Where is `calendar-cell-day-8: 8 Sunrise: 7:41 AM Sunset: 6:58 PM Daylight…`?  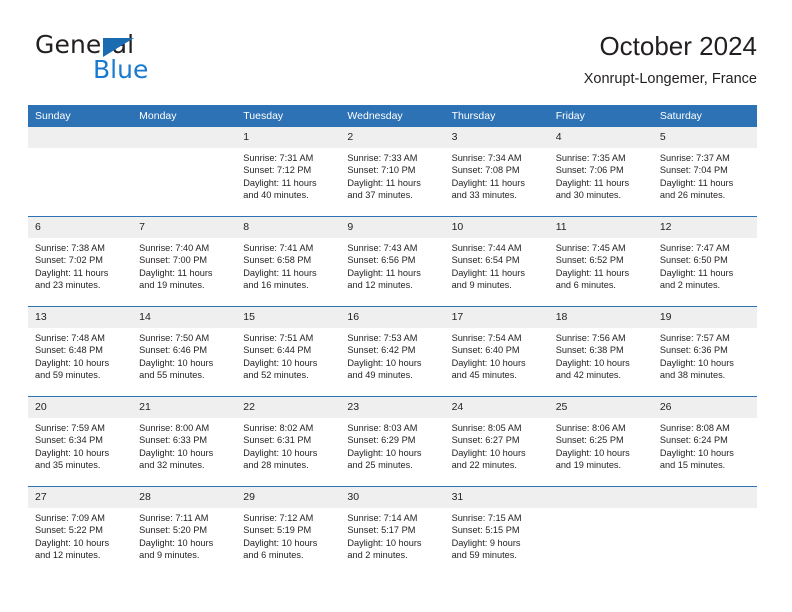 calendar-cell-day-8: 8 Sunrise: 7:41 AM Sunset: 6:58 PM Daylight… is located at coordinates (288, 261).